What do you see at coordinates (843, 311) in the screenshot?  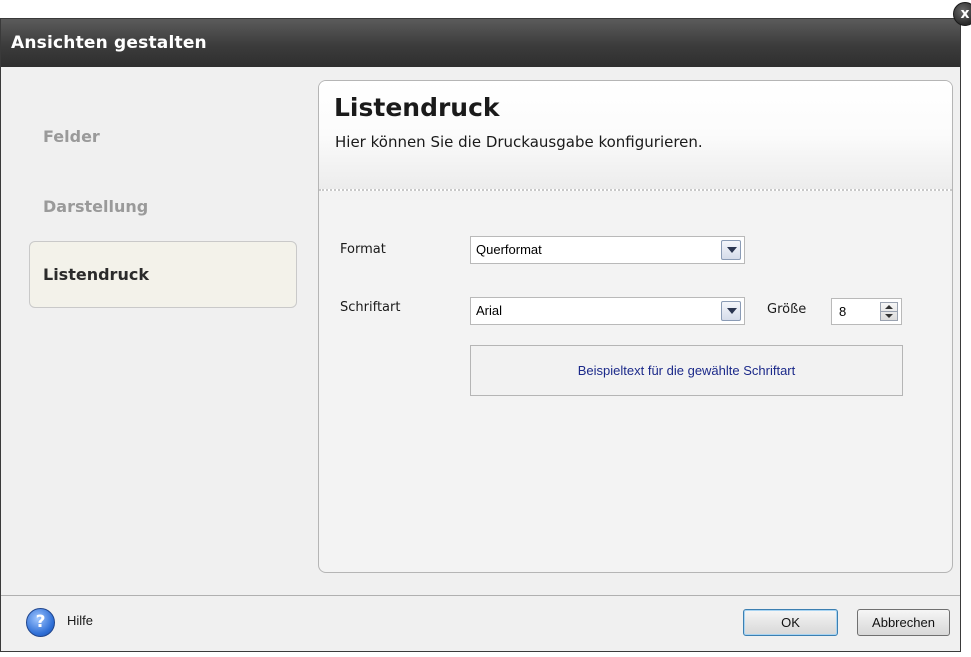 I see `size-value: 8` at bounding box center [843, 311].